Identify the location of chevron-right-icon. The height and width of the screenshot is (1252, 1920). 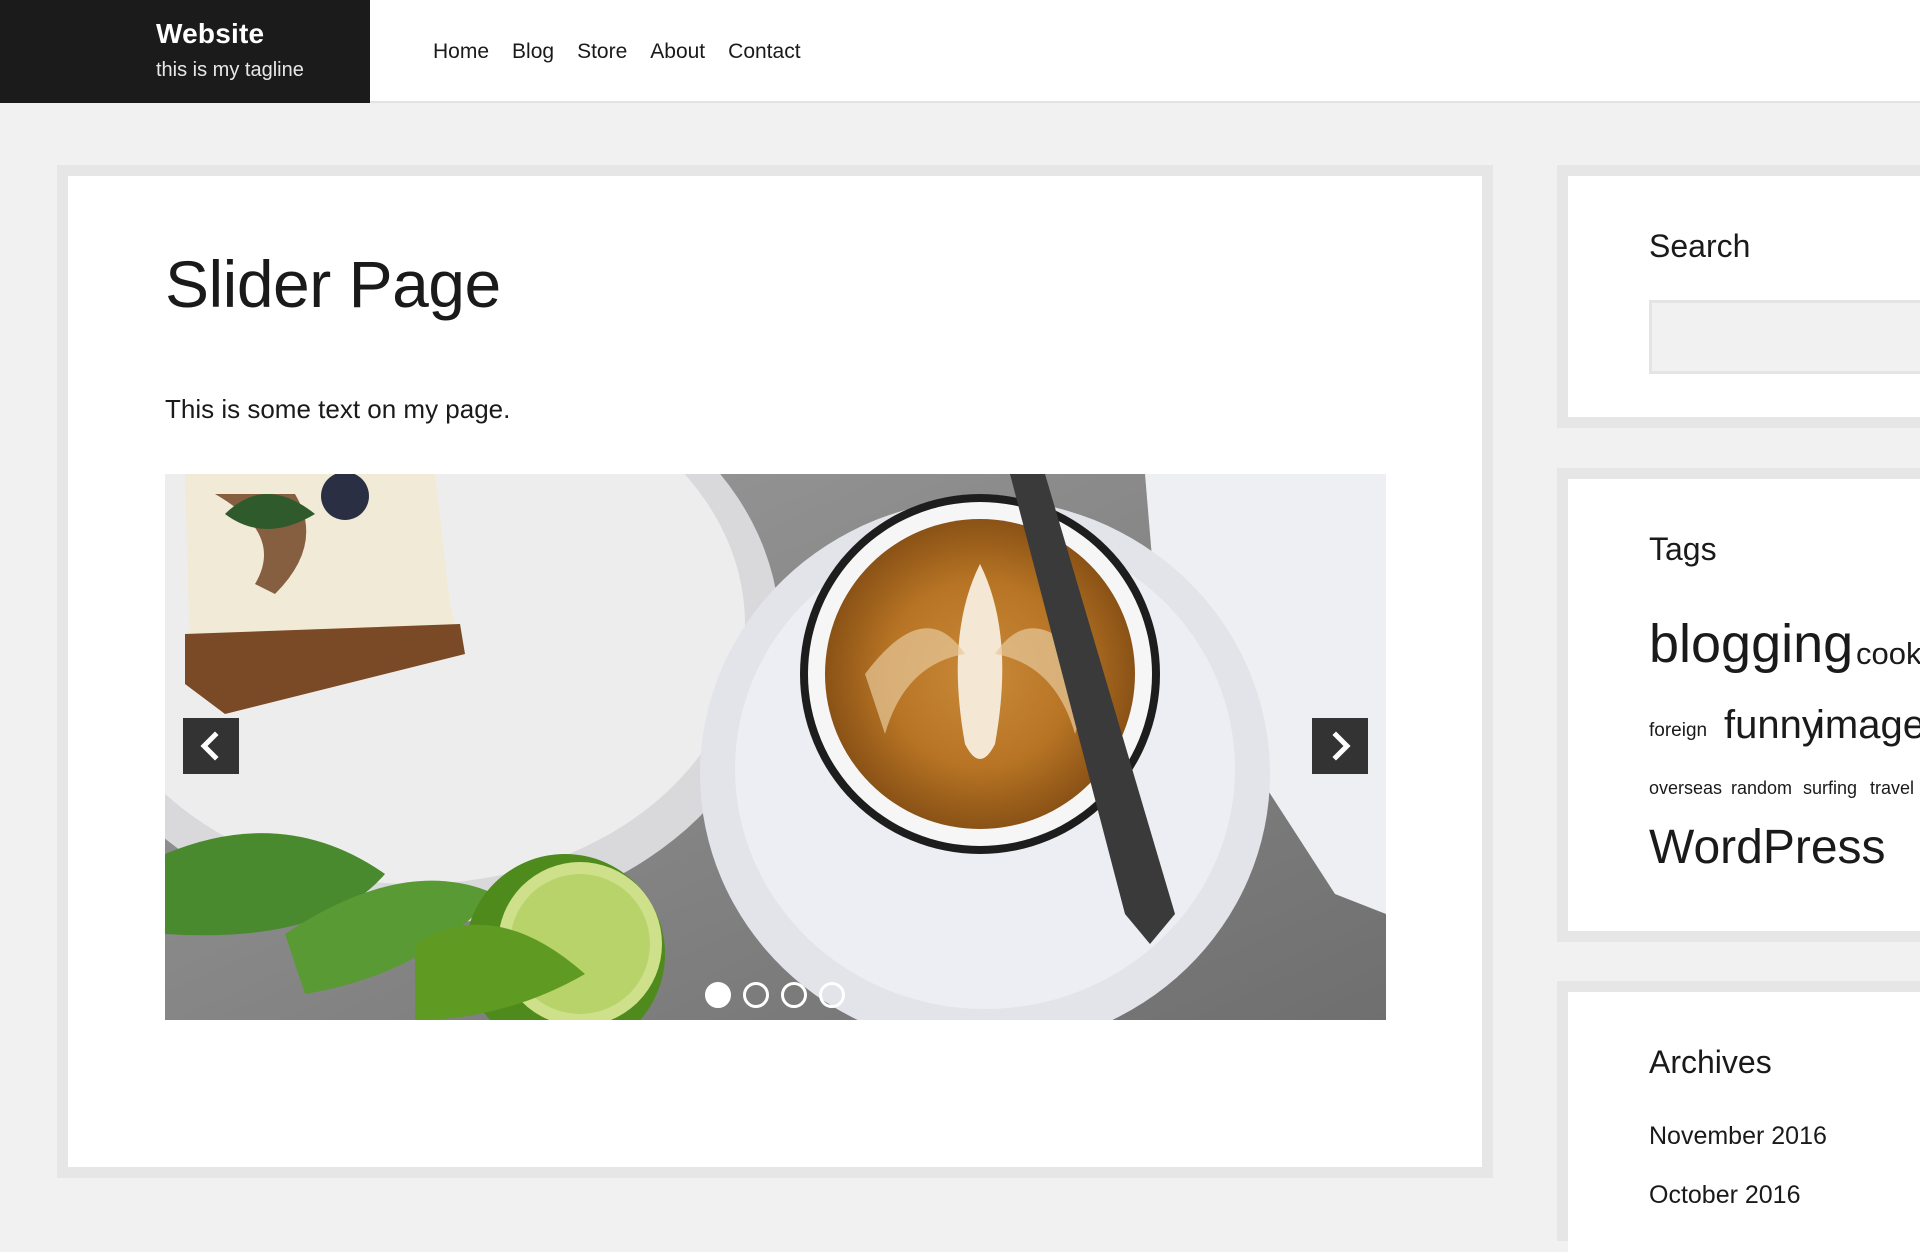
(1341, 746).